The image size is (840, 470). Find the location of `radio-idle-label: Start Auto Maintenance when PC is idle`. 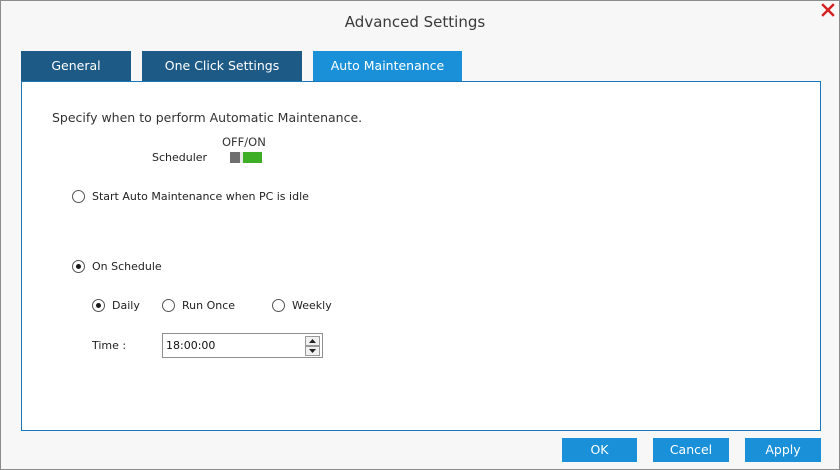

radio-idle-label: Start Auto Maintenance when PC is idle is located at coordinates (200, 196).